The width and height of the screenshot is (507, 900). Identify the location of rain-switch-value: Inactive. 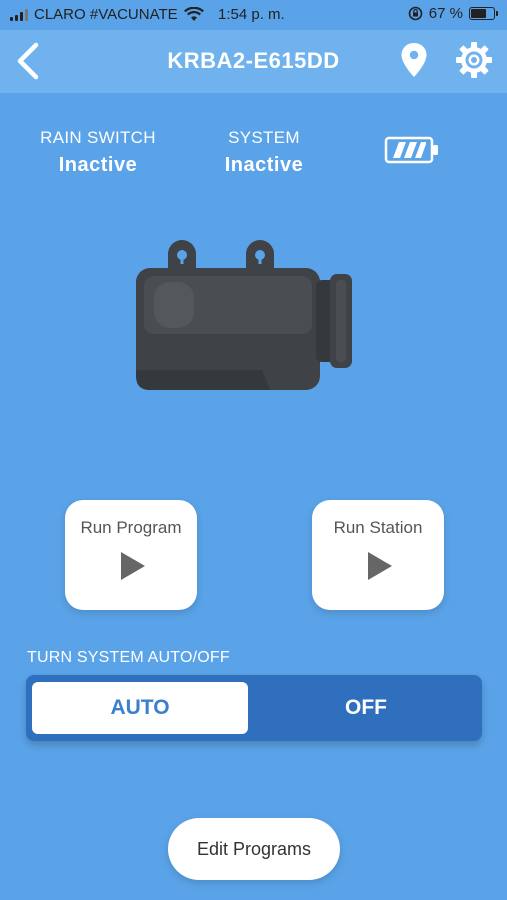
(98, 165).